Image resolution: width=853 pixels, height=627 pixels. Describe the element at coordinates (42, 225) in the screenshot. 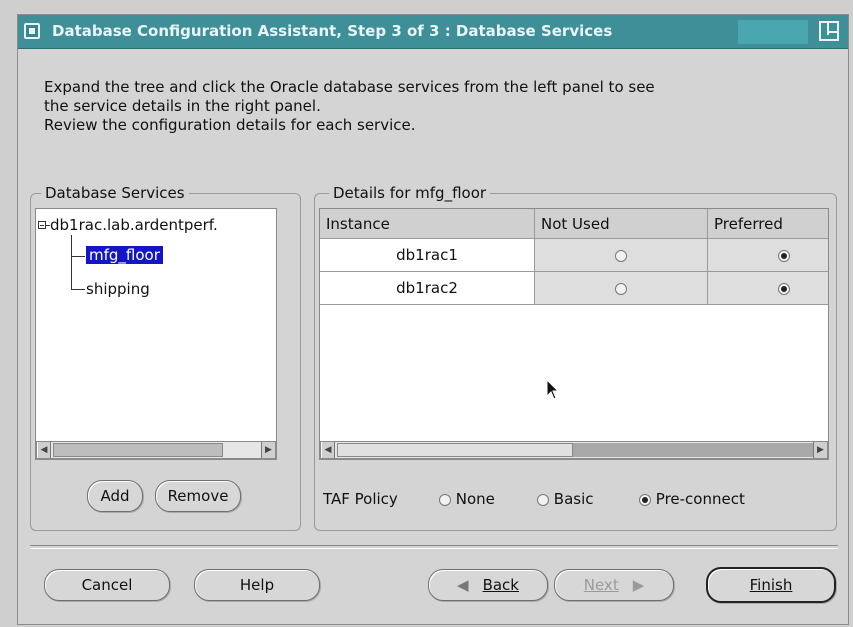

I see `tree-collapse-icon` at that location.